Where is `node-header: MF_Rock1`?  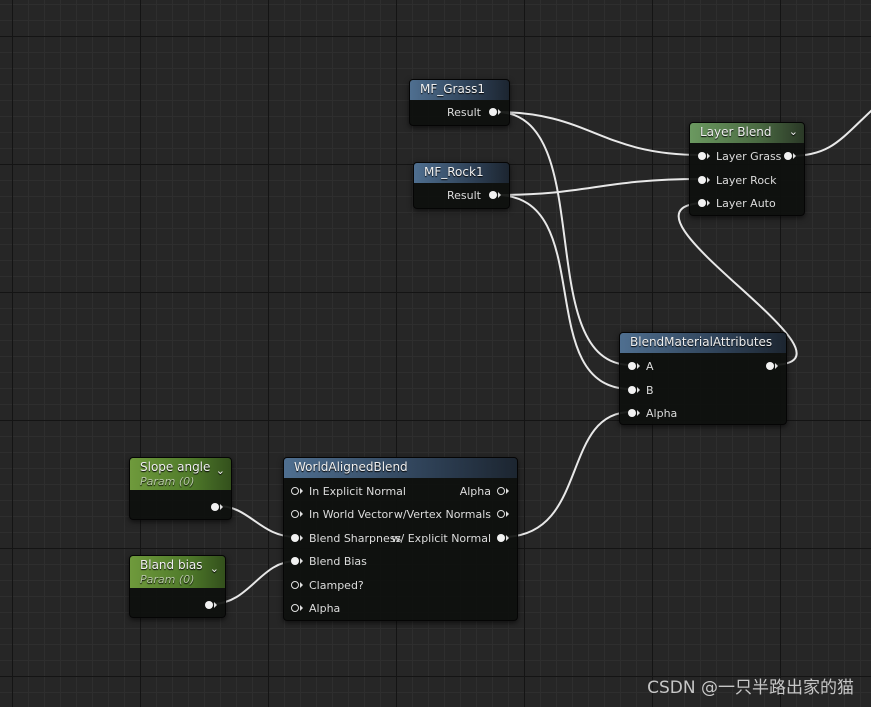 node-header: MF_Rock1 is located at coordinates (461, 173).